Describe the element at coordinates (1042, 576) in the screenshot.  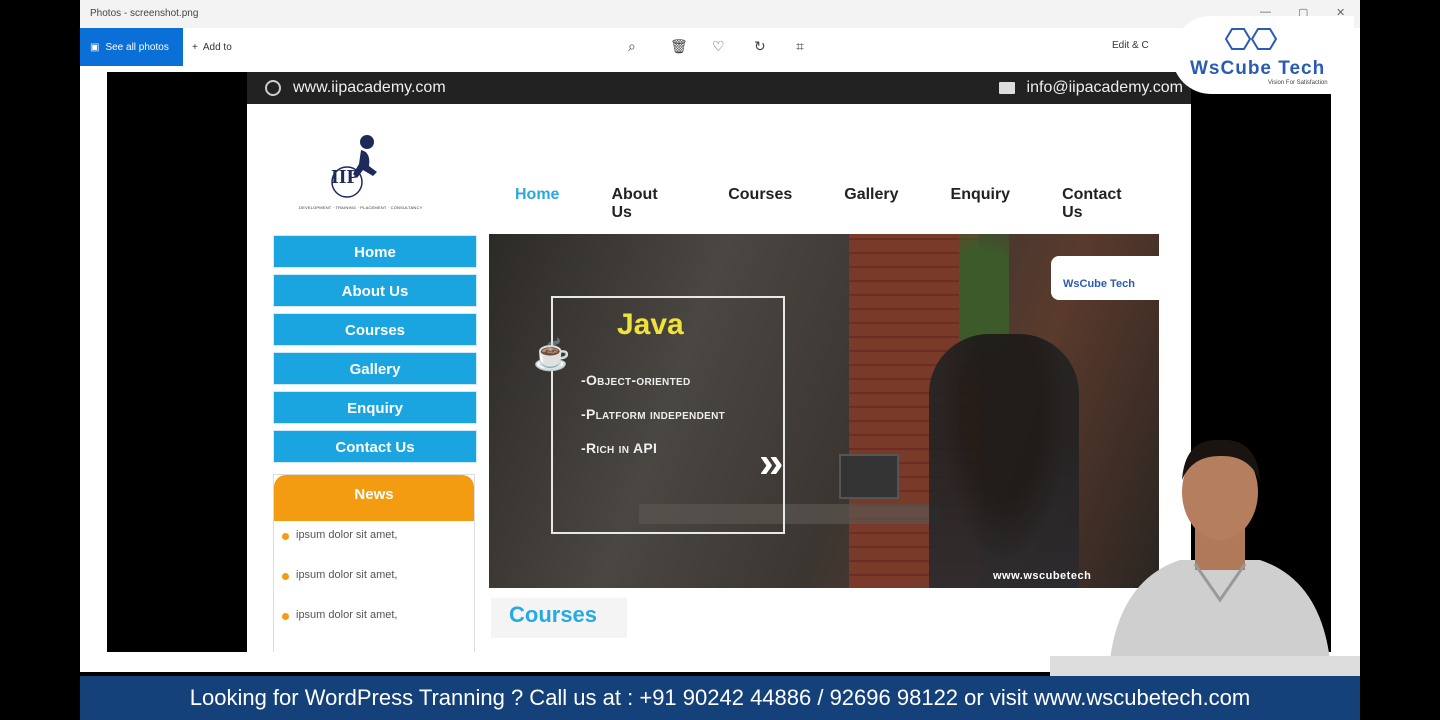
I see `banner-url: www.wscubetech` at that location.